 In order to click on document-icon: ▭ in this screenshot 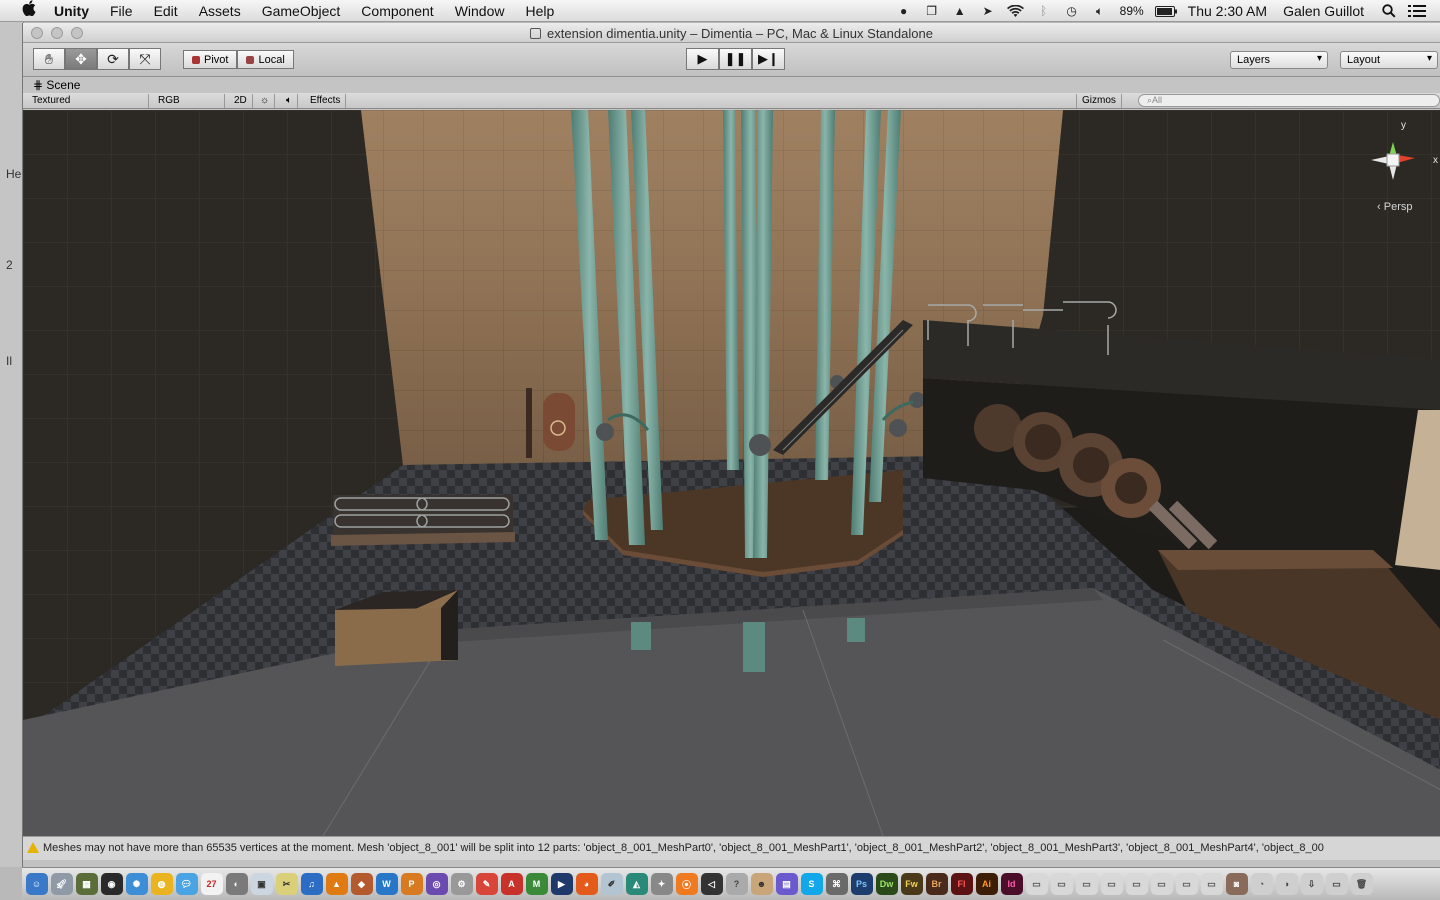, I will do `click(1036, 884)`.